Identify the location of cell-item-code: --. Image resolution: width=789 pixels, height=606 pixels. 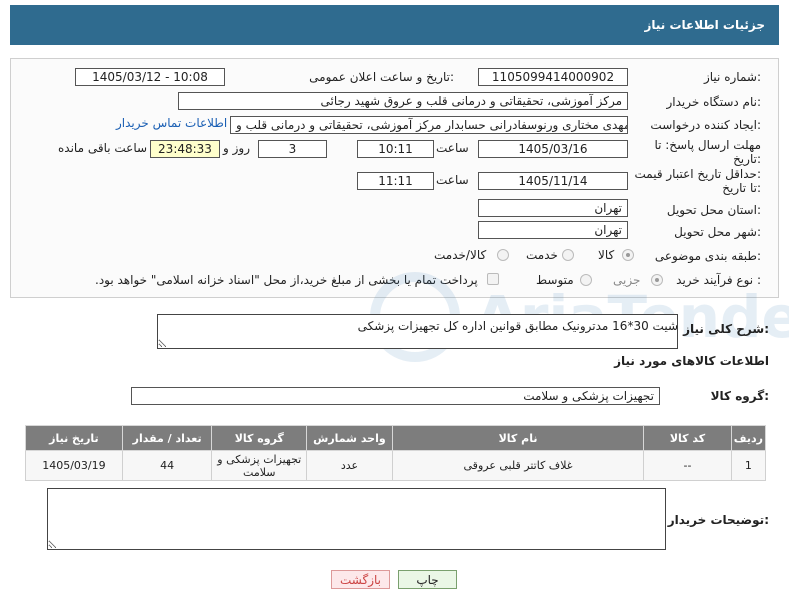
(687, 465).